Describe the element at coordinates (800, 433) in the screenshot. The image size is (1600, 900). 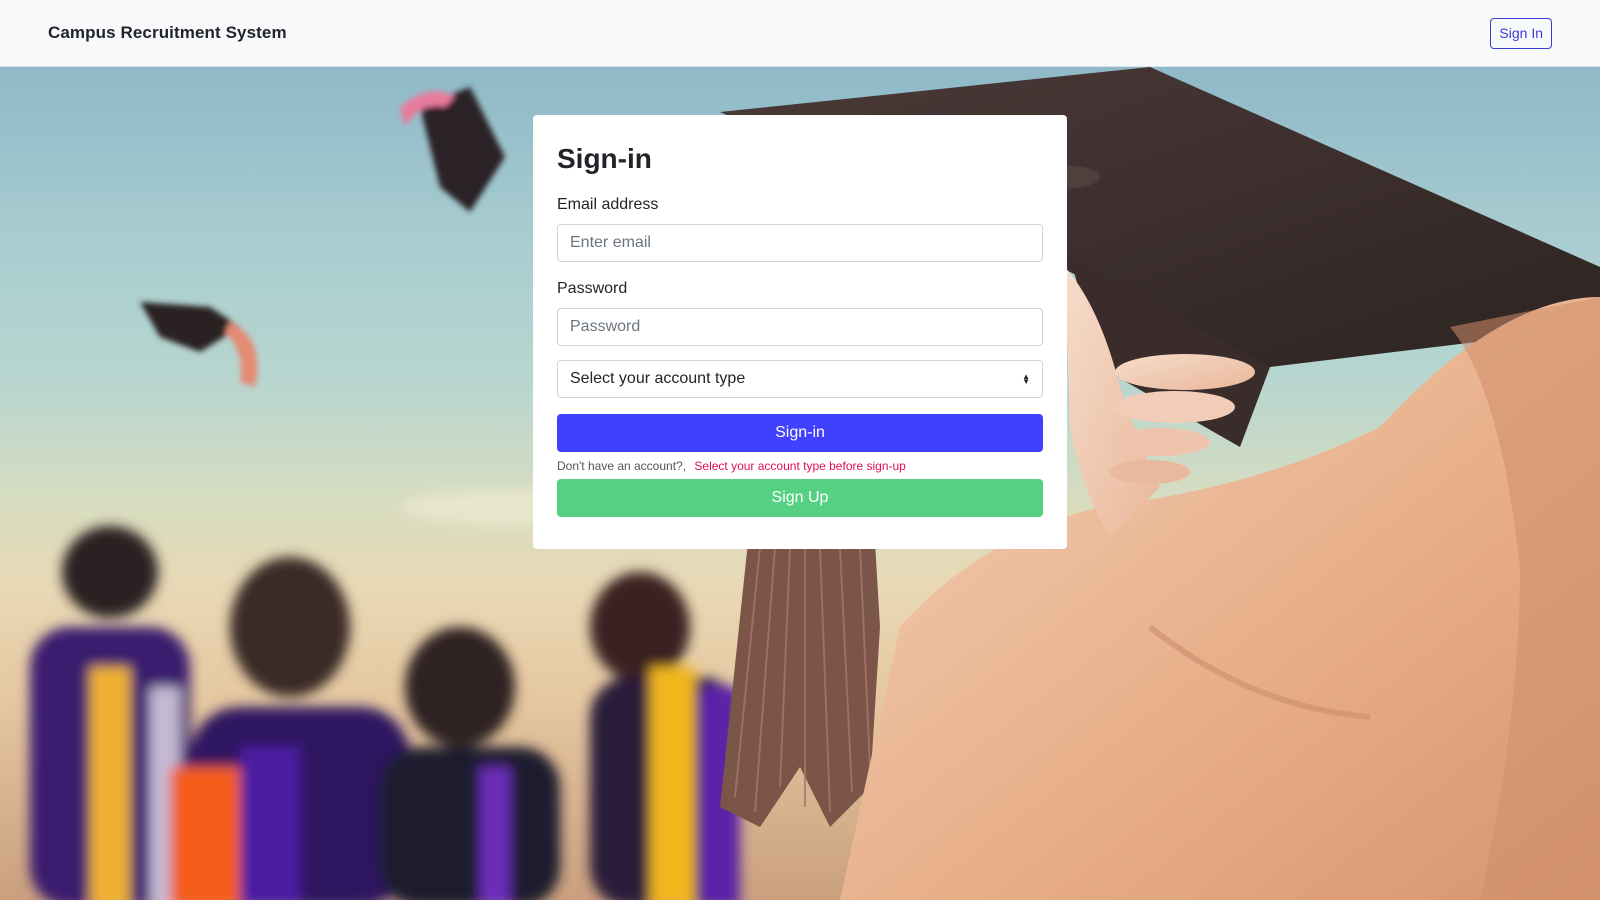
I see `signin-submit-button: Sign-in` at that location.